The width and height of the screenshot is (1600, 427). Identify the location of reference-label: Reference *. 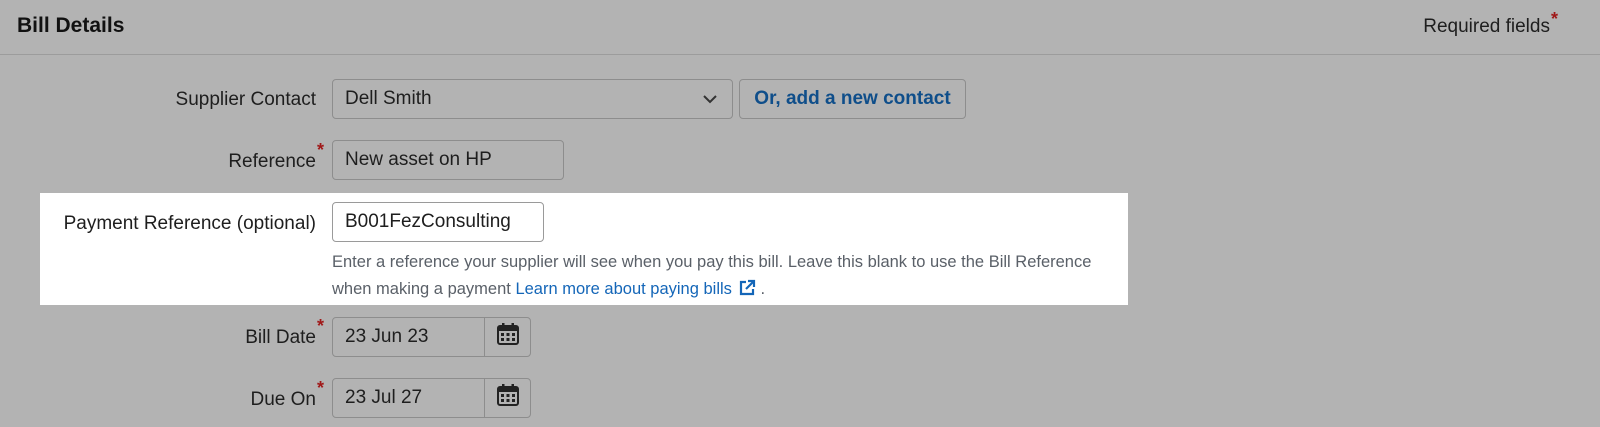
(276, 156).